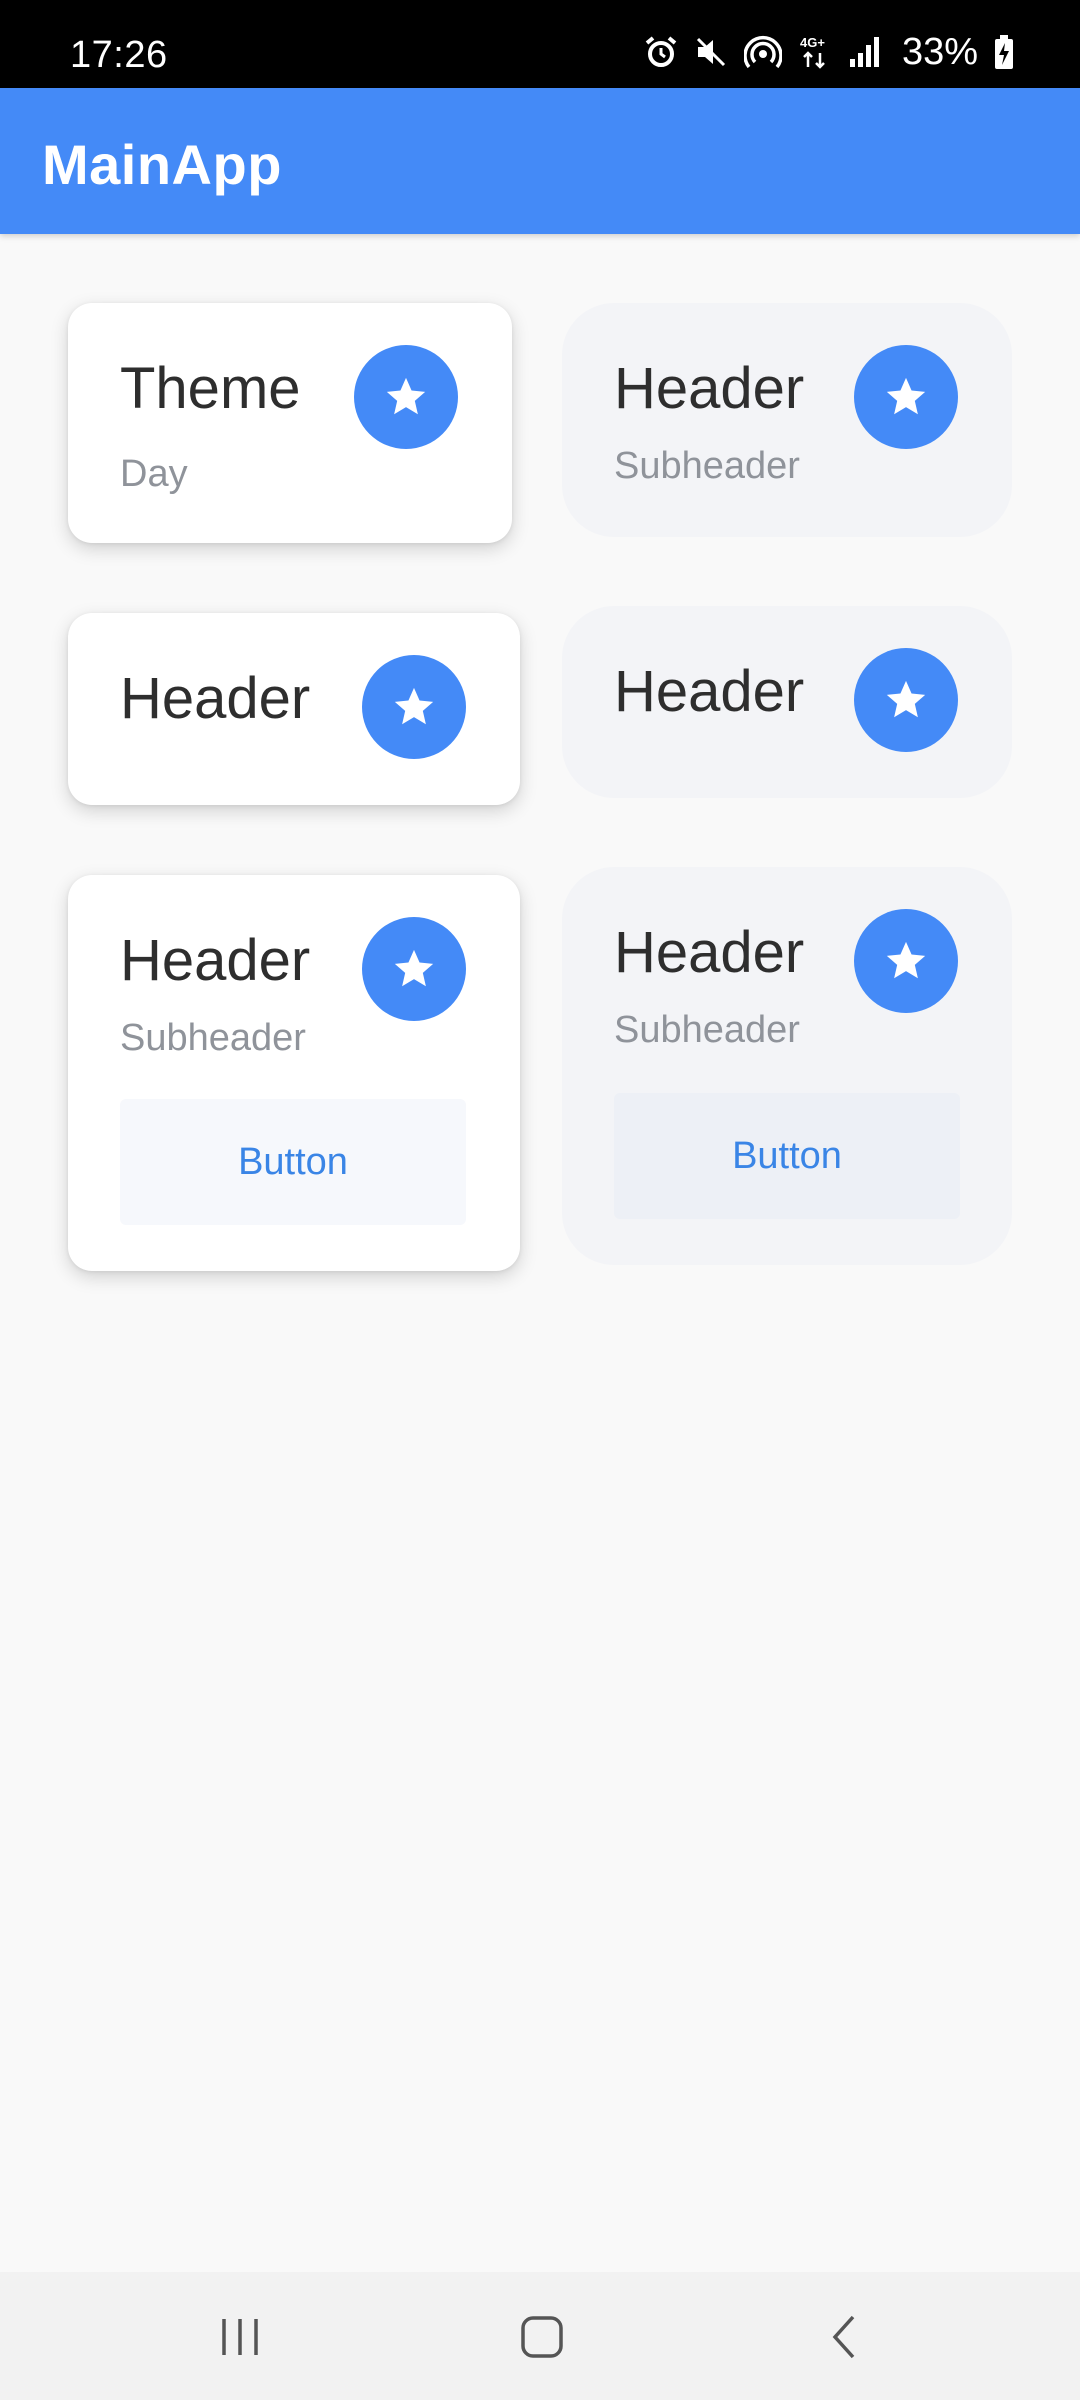 The image size is (1080, 2400). I want to click on header-card: Header Subheader, so click(787, 420).